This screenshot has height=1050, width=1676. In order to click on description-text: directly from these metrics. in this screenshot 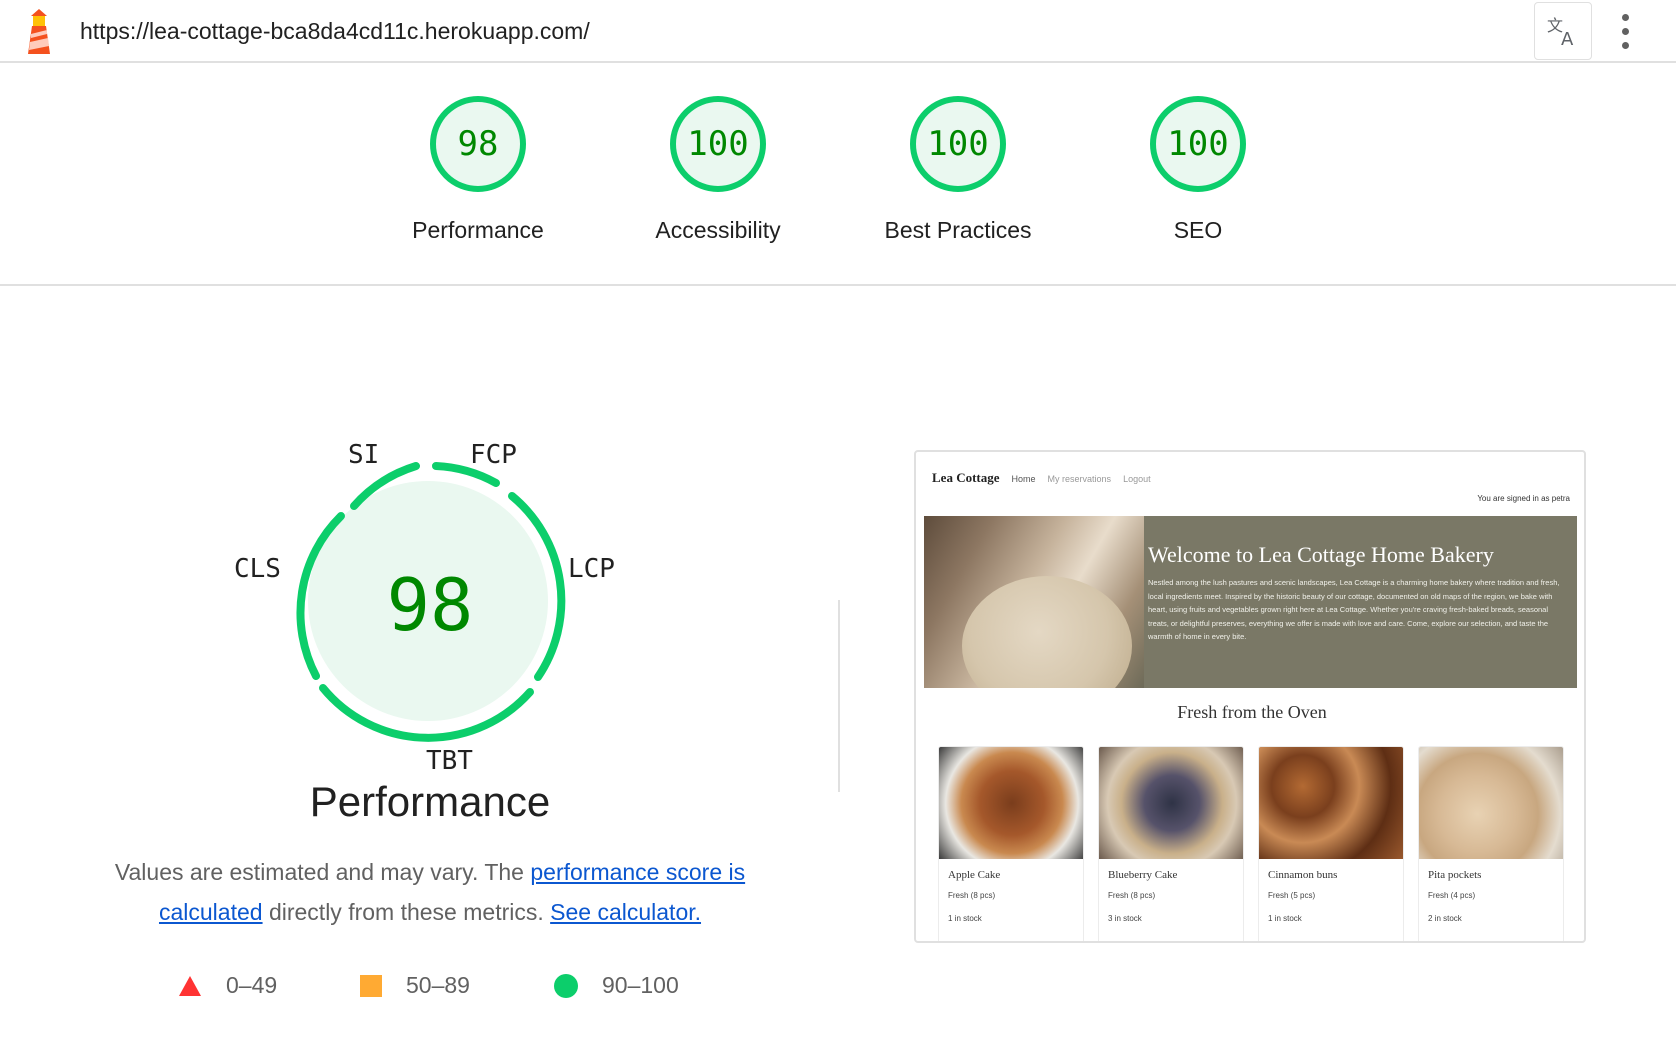, I will do `click(406, 912)`.